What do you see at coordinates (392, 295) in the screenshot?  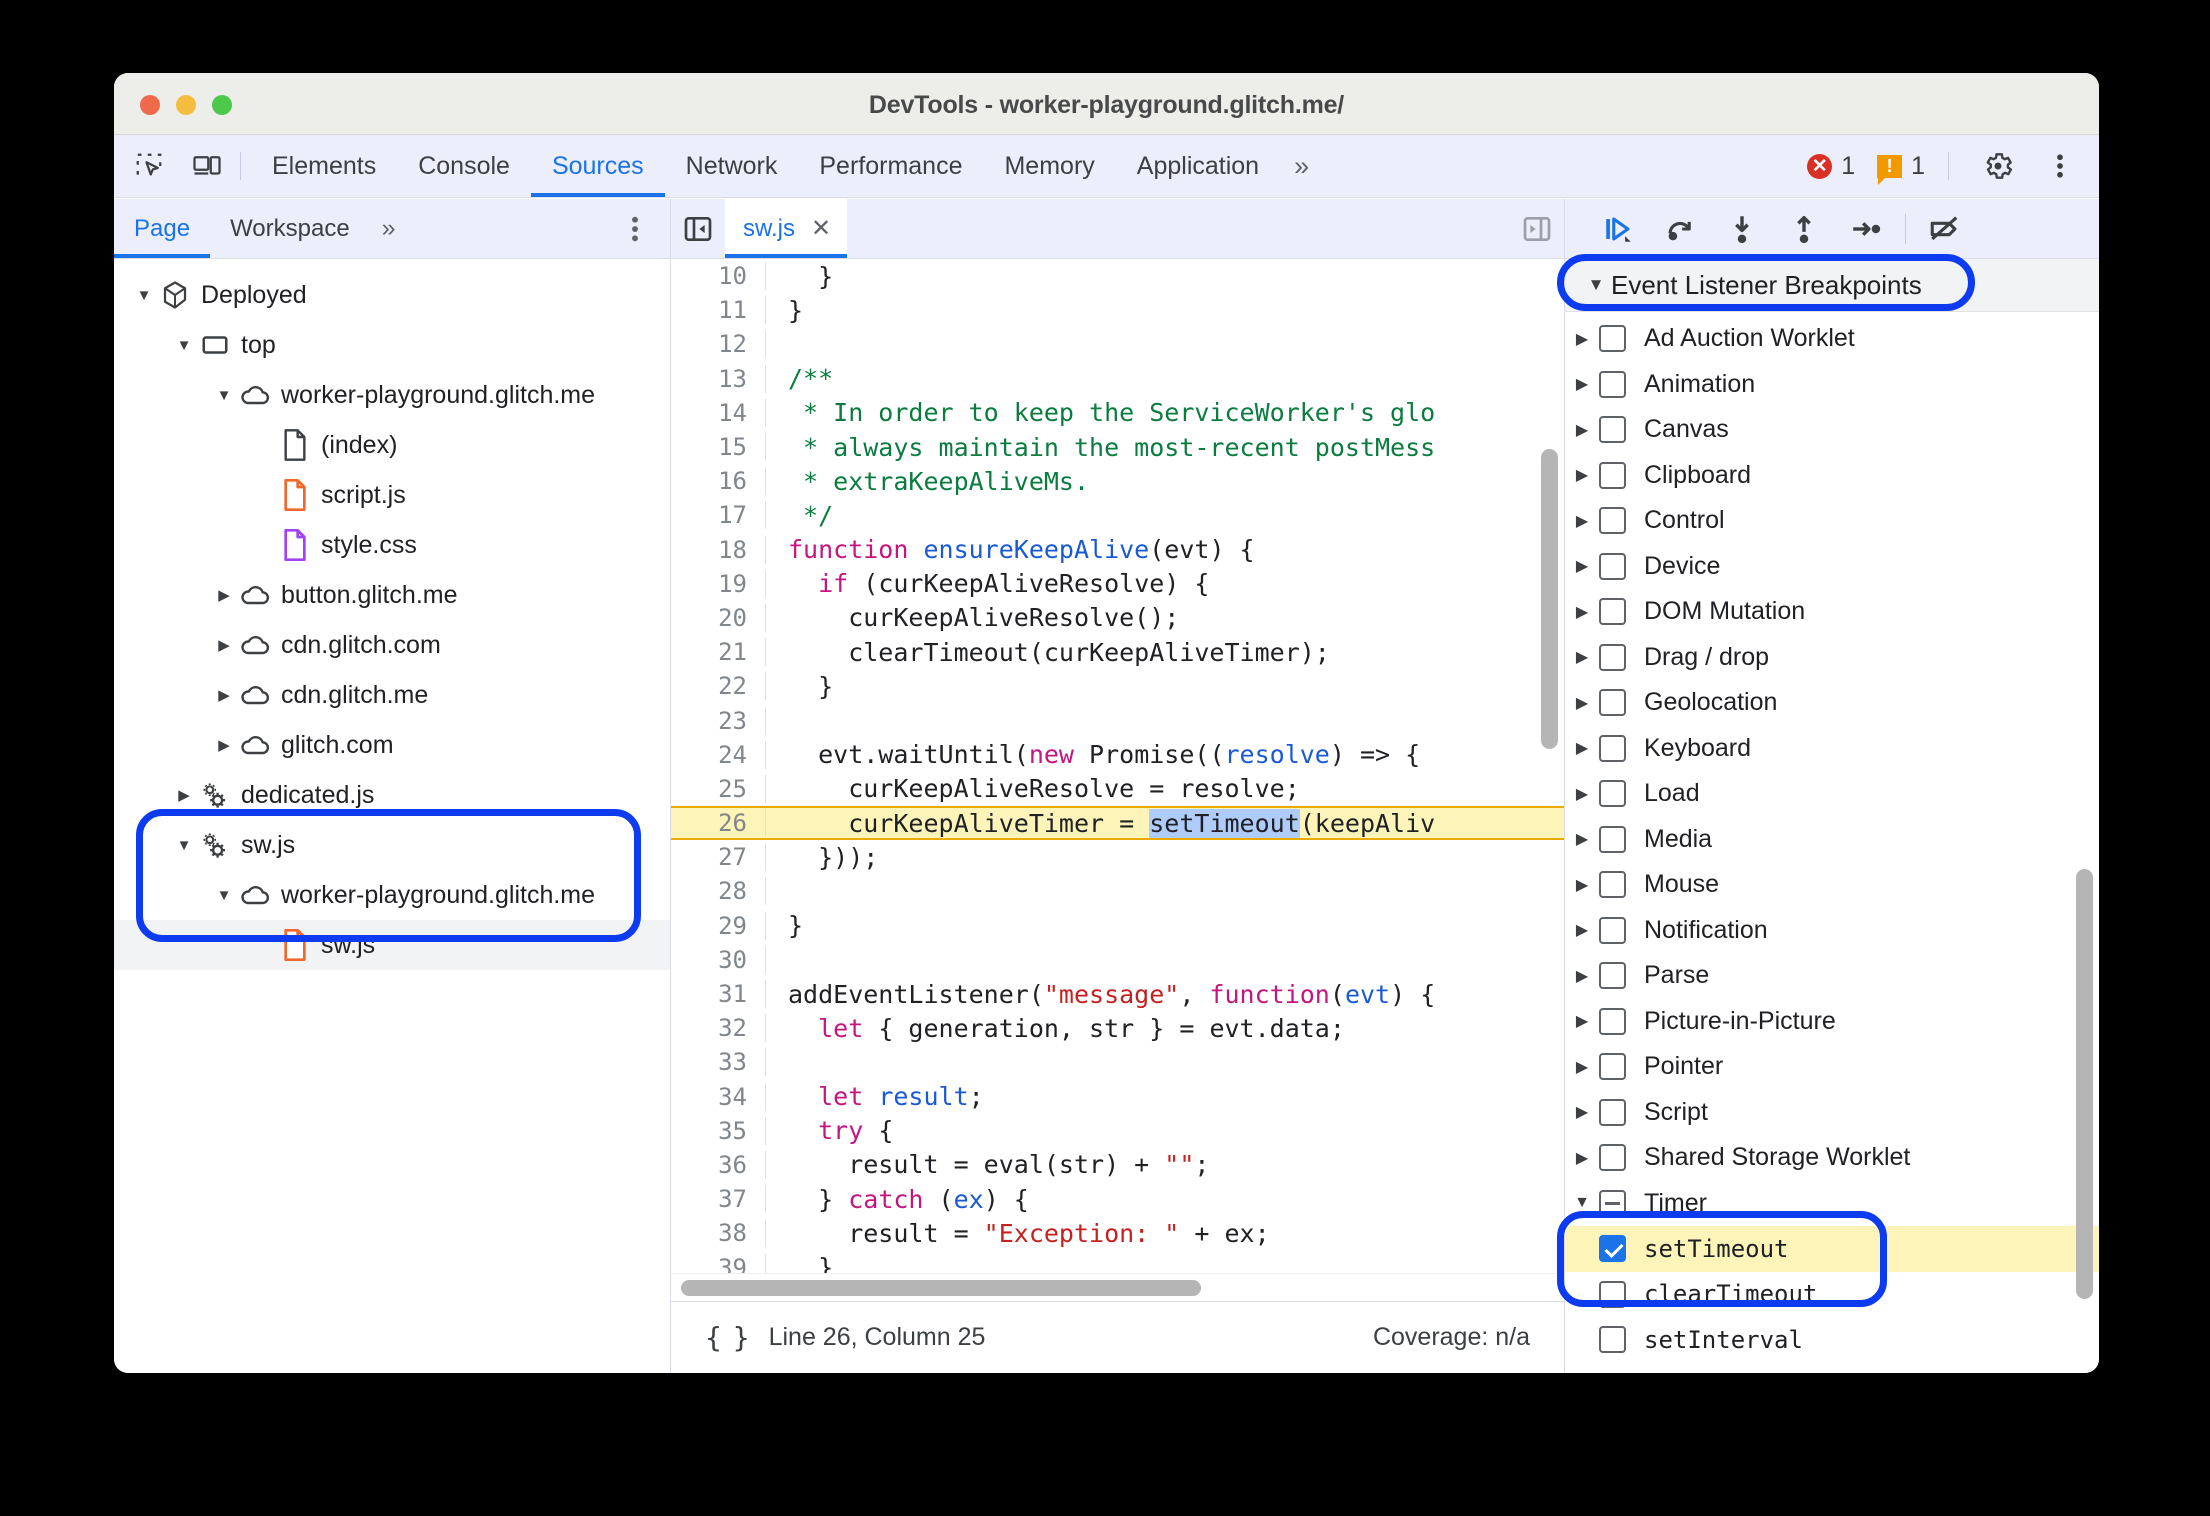 I see `tree-item-deployed: ▼ Deployed` at bounding box center [392, 295].